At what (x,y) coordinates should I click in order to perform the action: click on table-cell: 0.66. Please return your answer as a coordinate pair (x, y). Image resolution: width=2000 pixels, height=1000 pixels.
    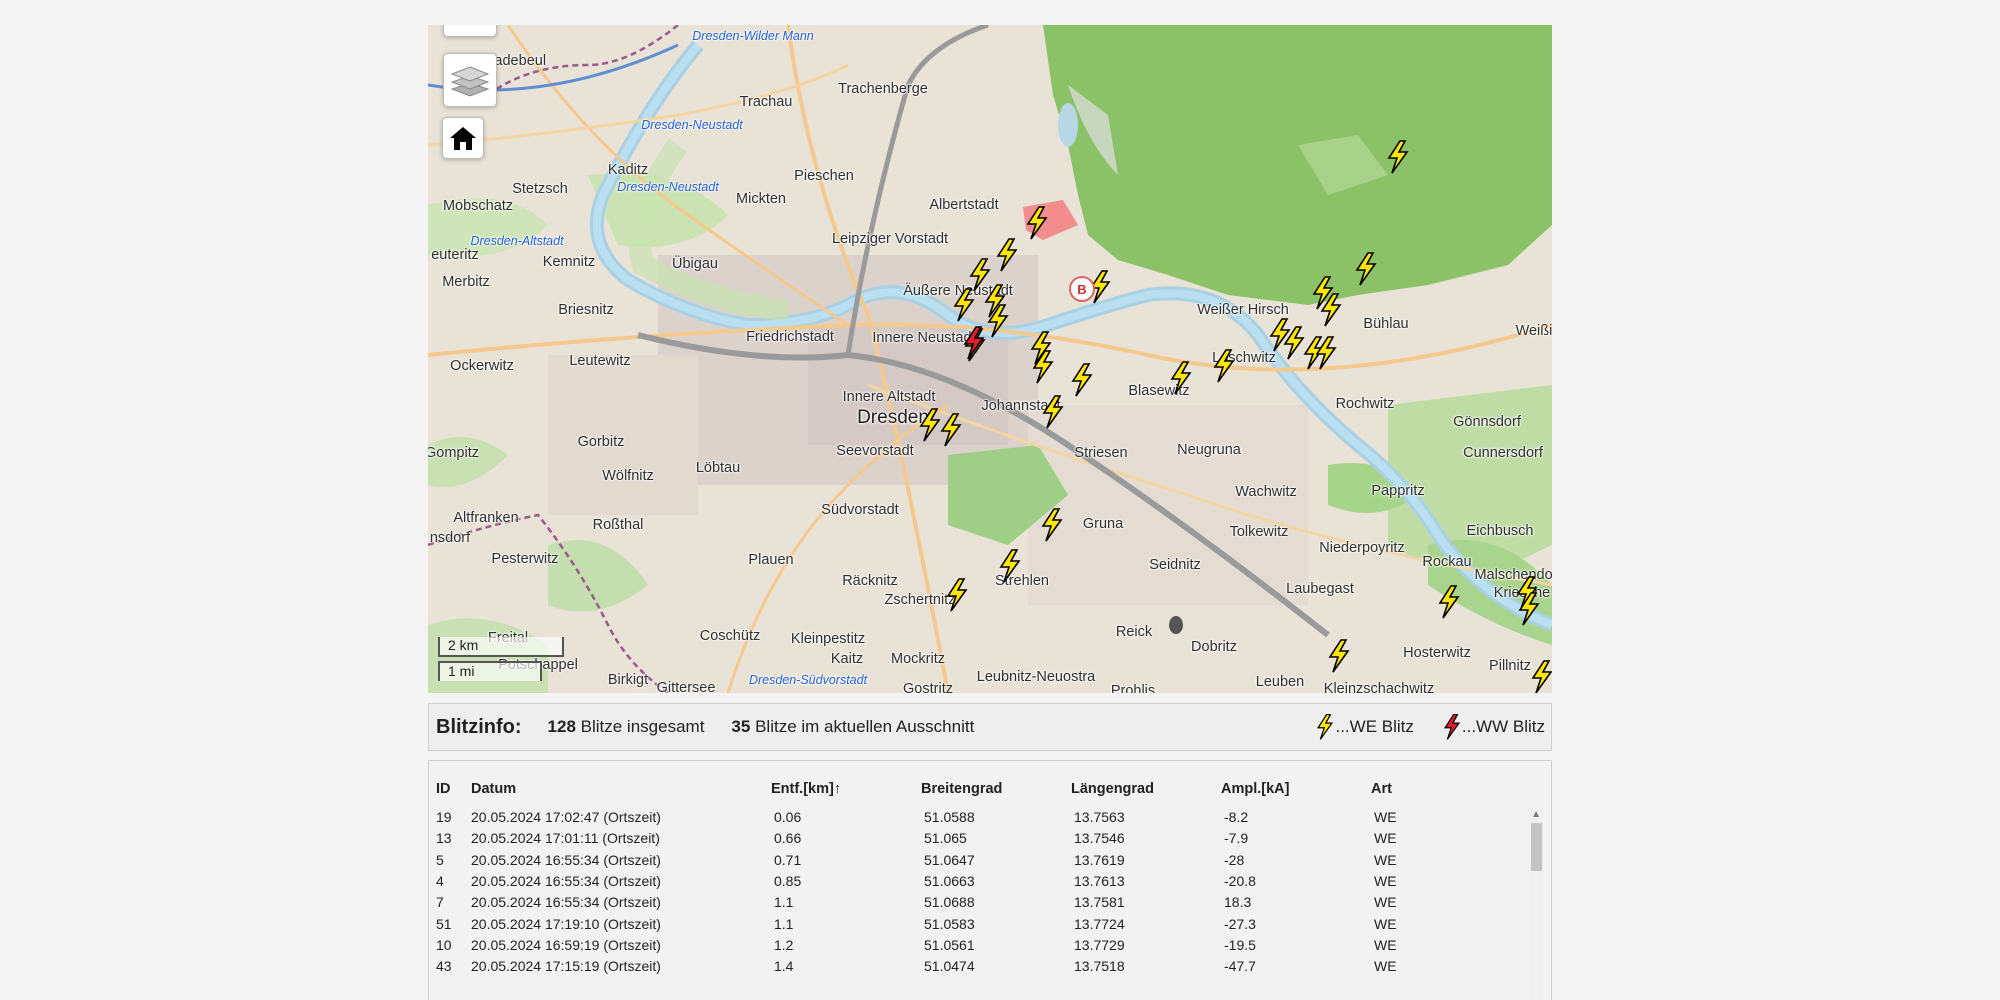
    Looking at the image, I should click on (788, 838).